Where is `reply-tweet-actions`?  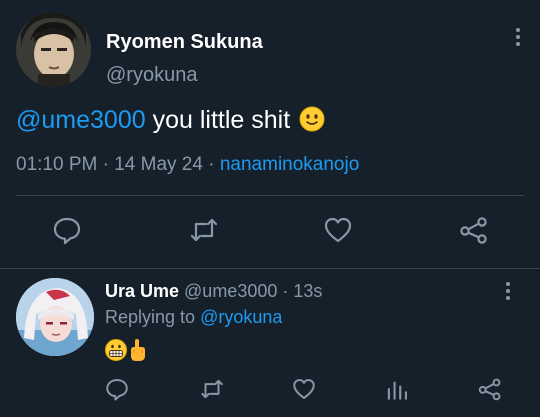
reply-tweet-actions is located at coordinates (270, 391).